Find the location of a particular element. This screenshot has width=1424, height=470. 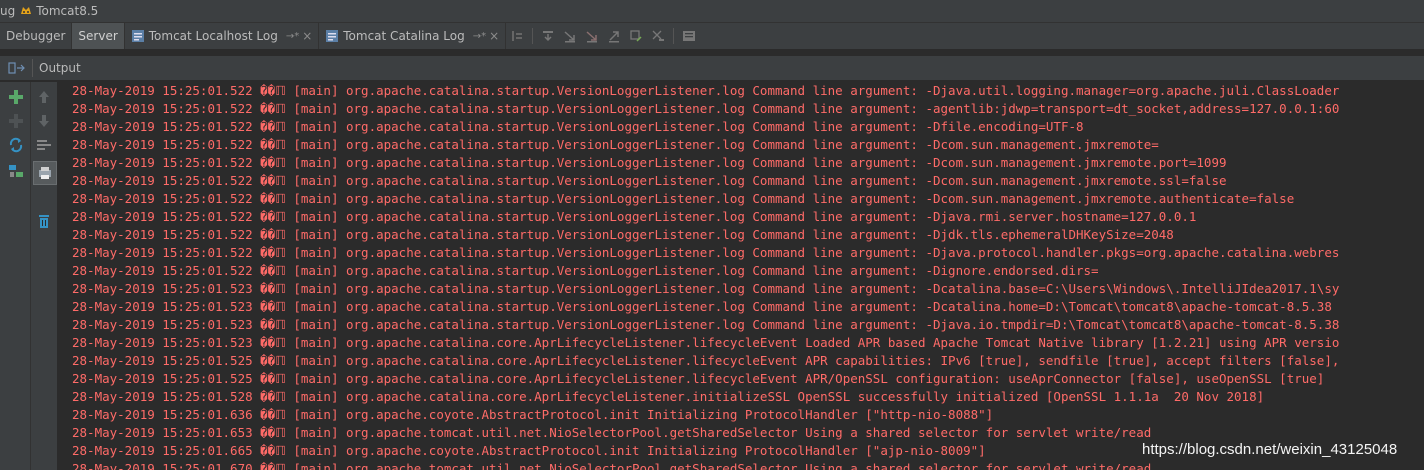

tab-tomcat-catalina-log: Tomcat Catalina Log →* × is located at coordinates (413, 36).